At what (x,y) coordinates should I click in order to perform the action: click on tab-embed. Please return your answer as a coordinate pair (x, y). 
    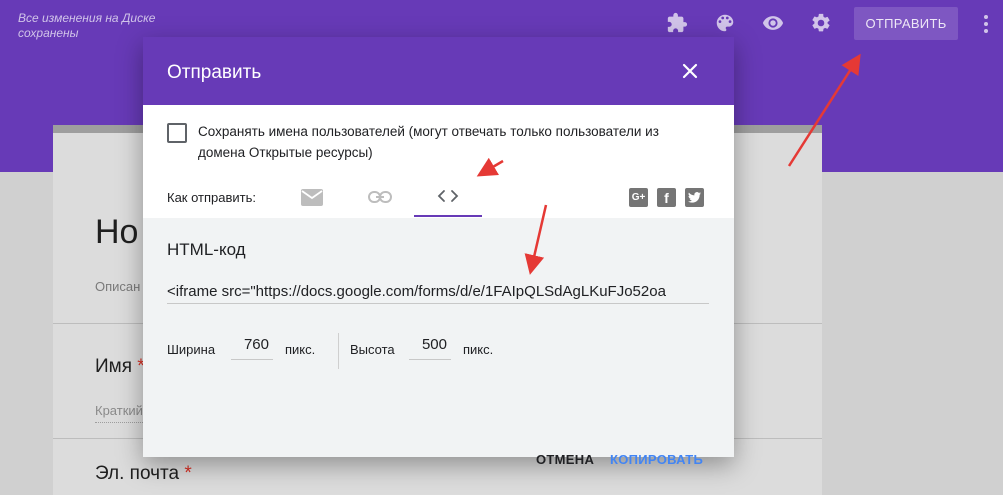
    Looking at the image, I should click on (448, 197).